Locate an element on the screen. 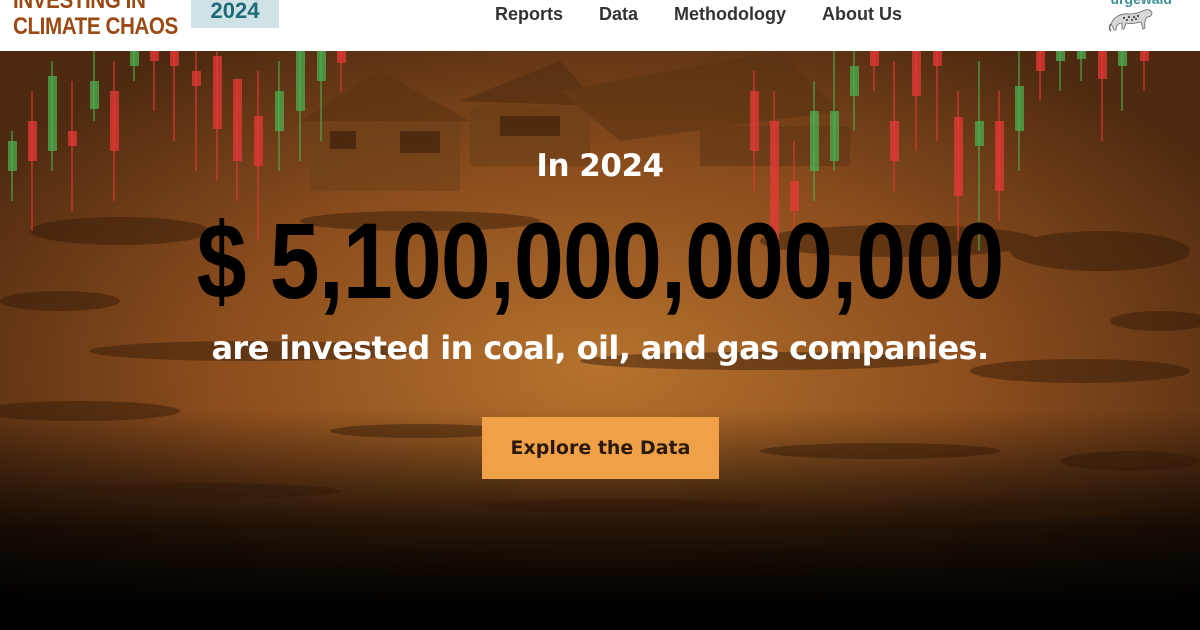 The width and height of the screenshot is (1200, 630). urgewald-logo: urgewald is located at coordinates (1137, 18).